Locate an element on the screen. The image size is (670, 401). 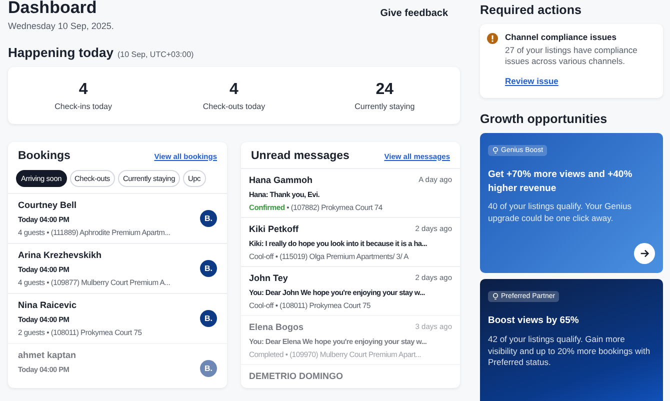
promo-title: Get +70% more views and +40% higher revenue is located at coordinates (561, 182).